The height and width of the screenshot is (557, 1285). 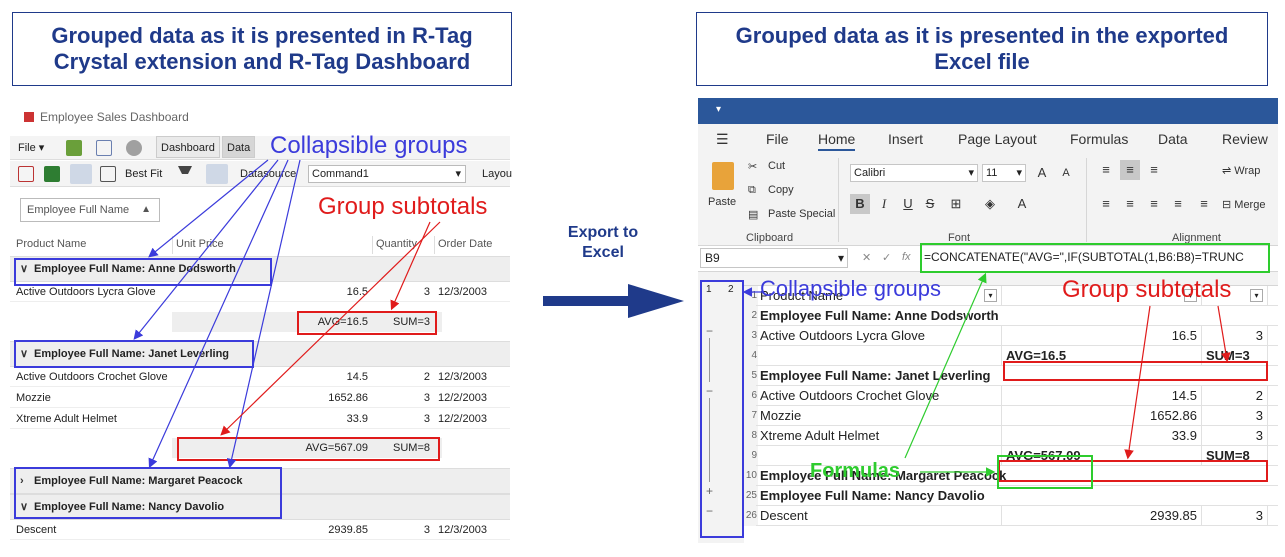 I want to click on export-arrow, so click(x=613, y=301).